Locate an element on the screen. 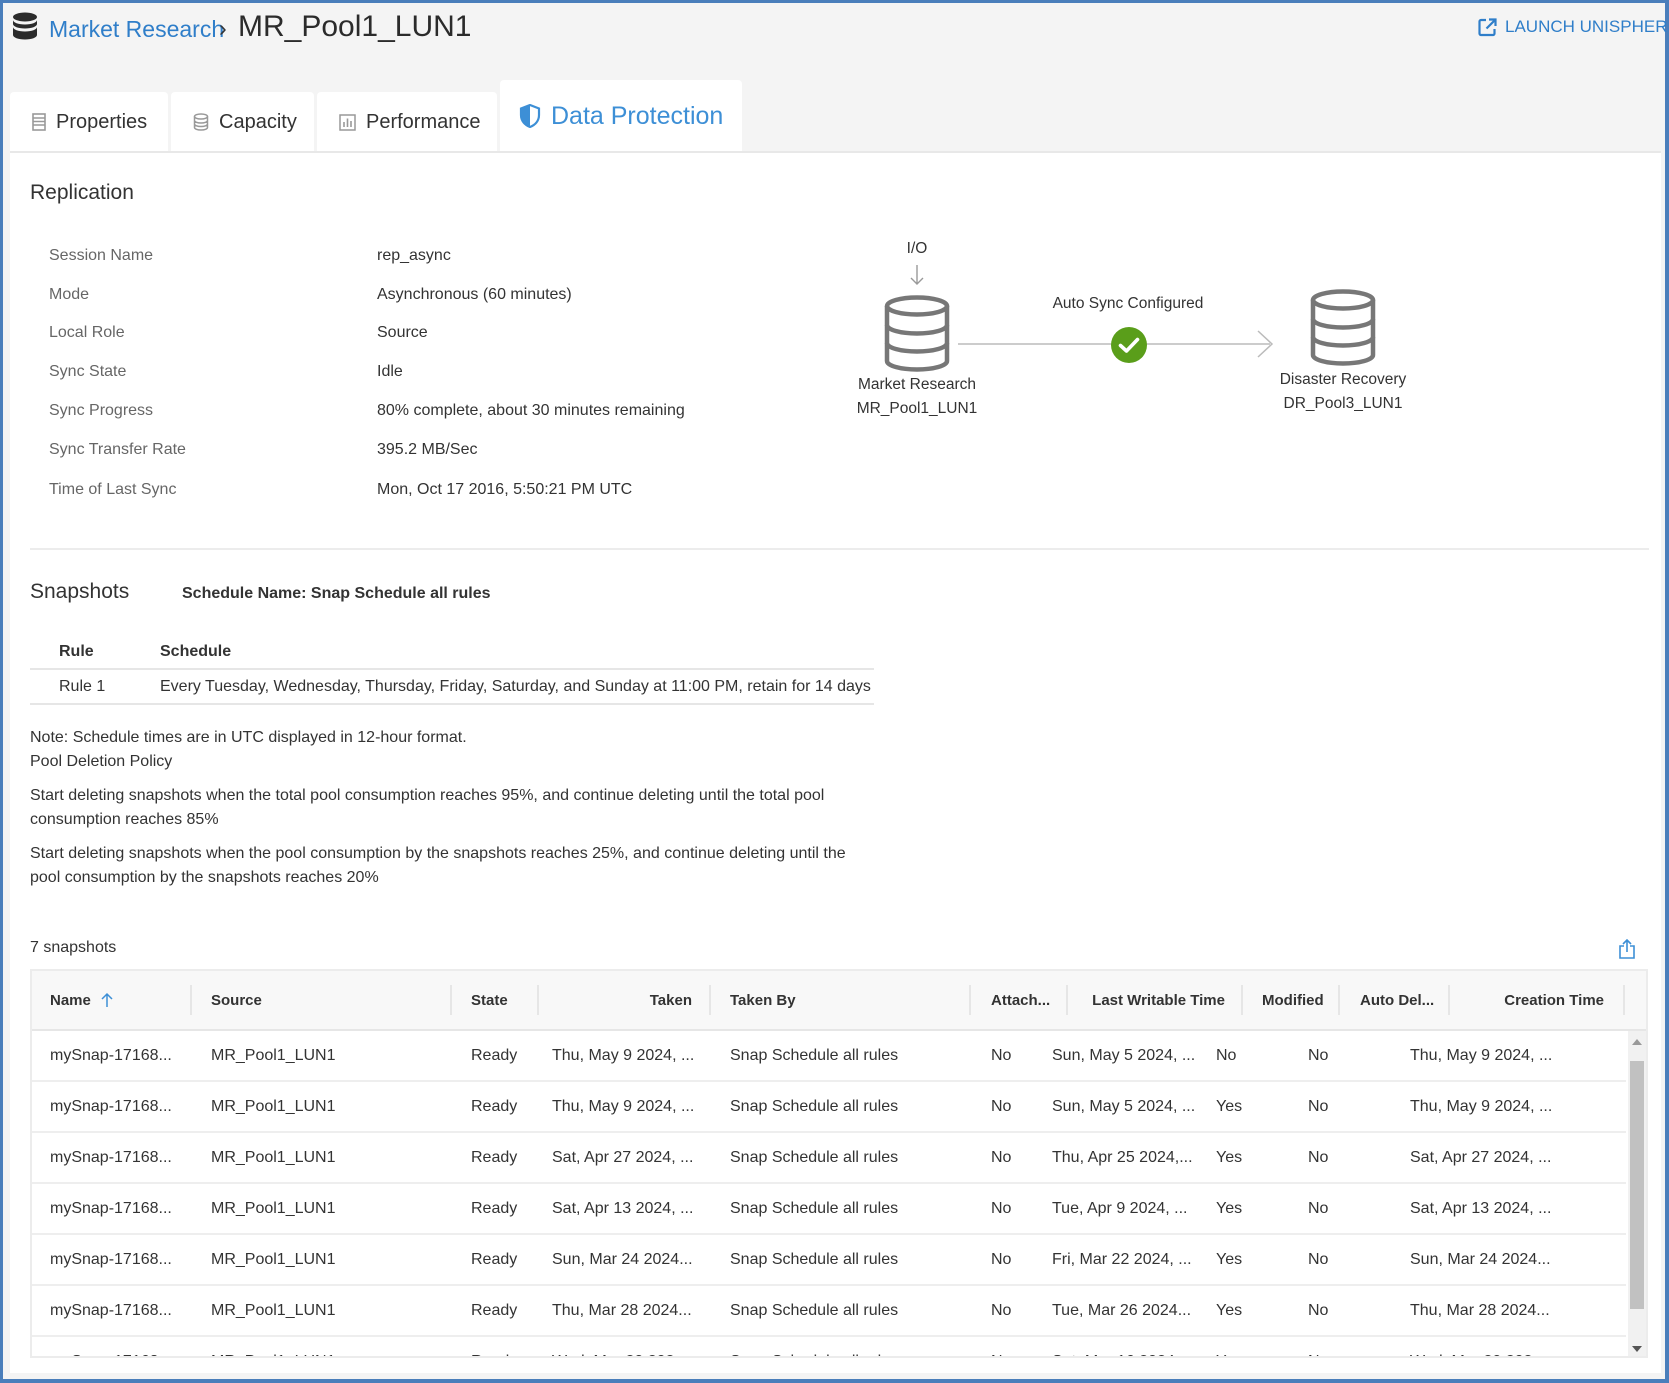 The height and width of the screenshot is (1383, 1669). column-header-last-writable-time: Last Writable Time is located at coordinates (1148, 1000).